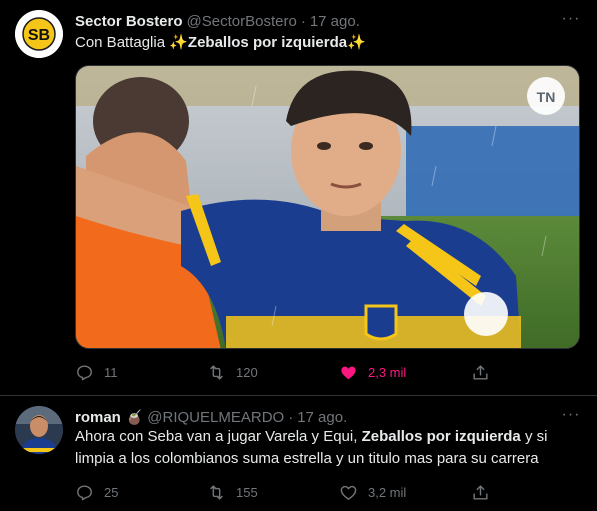 This screenshot has height=511, width=597. I want to click on tweet-actions: 25 155 3,2 mil, so click(290, 492).